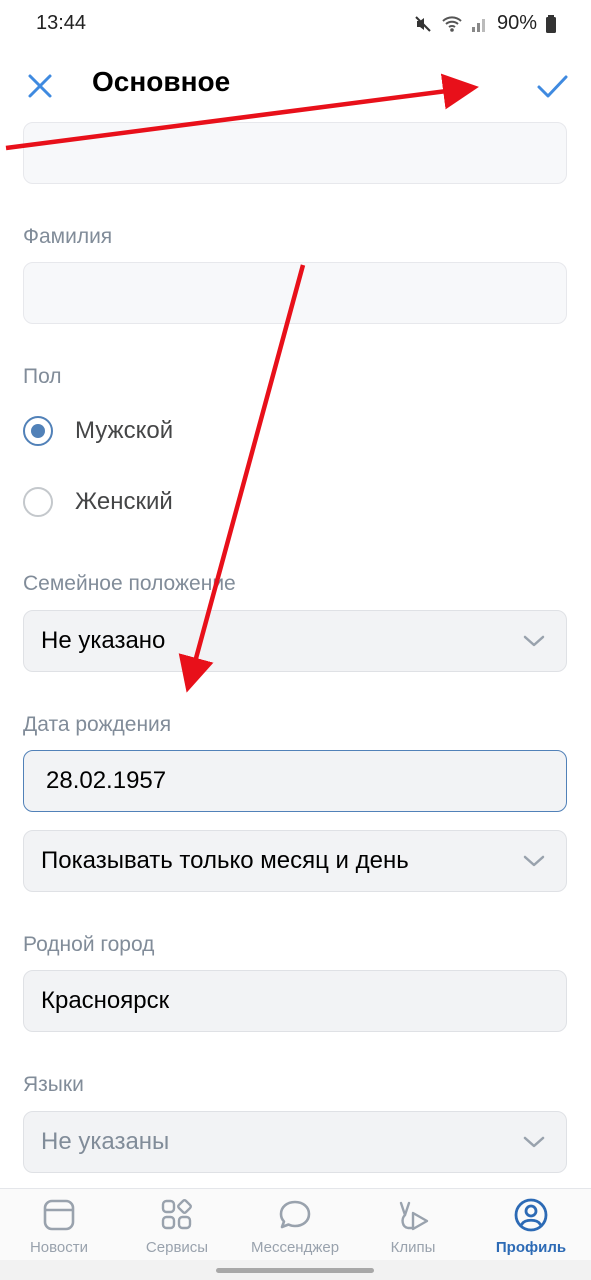  What do you see at coordinates (42, 376) in the screenshot?
I see `gender-label: Пол` at bounding box center [42, 376].